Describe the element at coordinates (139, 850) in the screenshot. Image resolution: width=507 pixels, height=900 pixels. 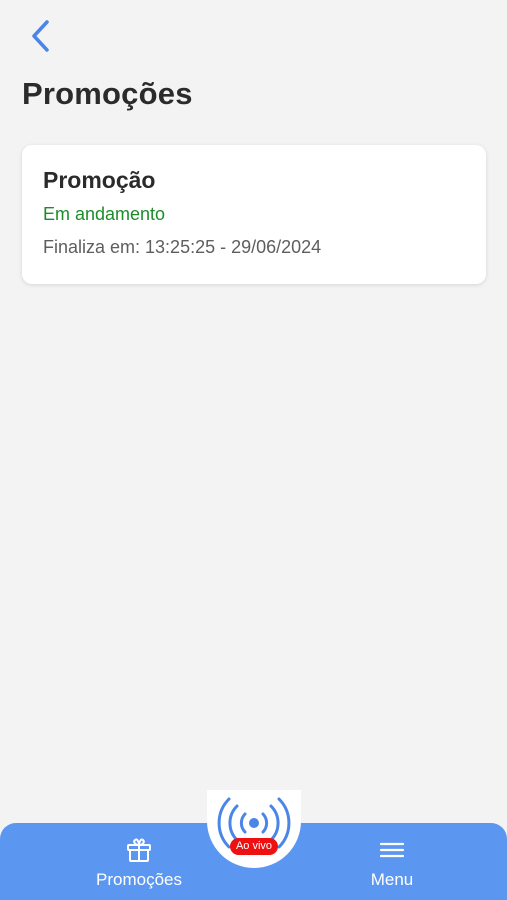
I see `gift-icon` at that location.